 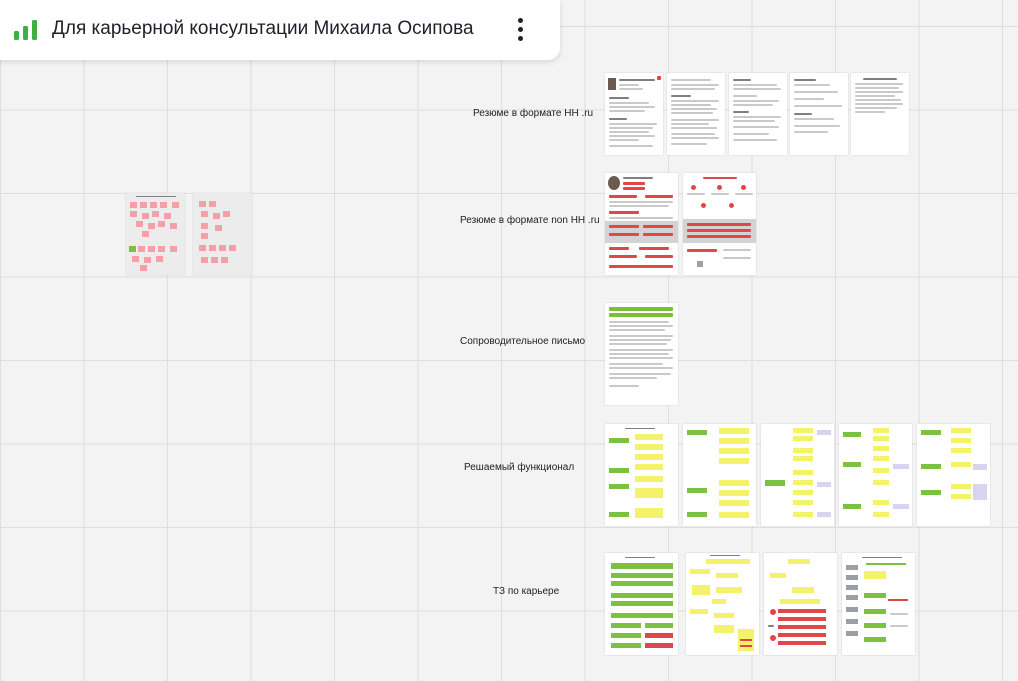 I want to click on cover-letter-page, so click(x=641, y=354).